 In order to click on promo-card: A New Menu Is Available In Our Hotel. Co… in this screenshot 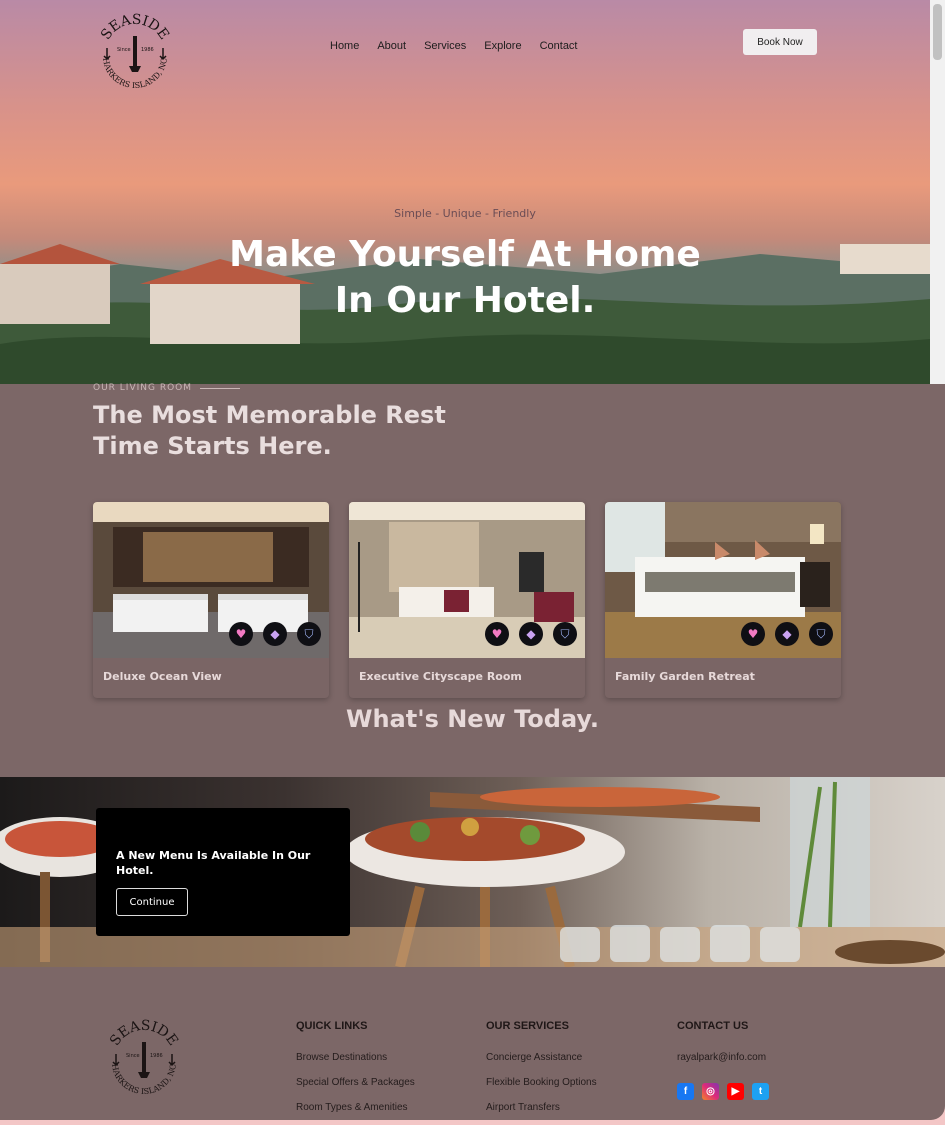, I will do `click(223, 872)`.